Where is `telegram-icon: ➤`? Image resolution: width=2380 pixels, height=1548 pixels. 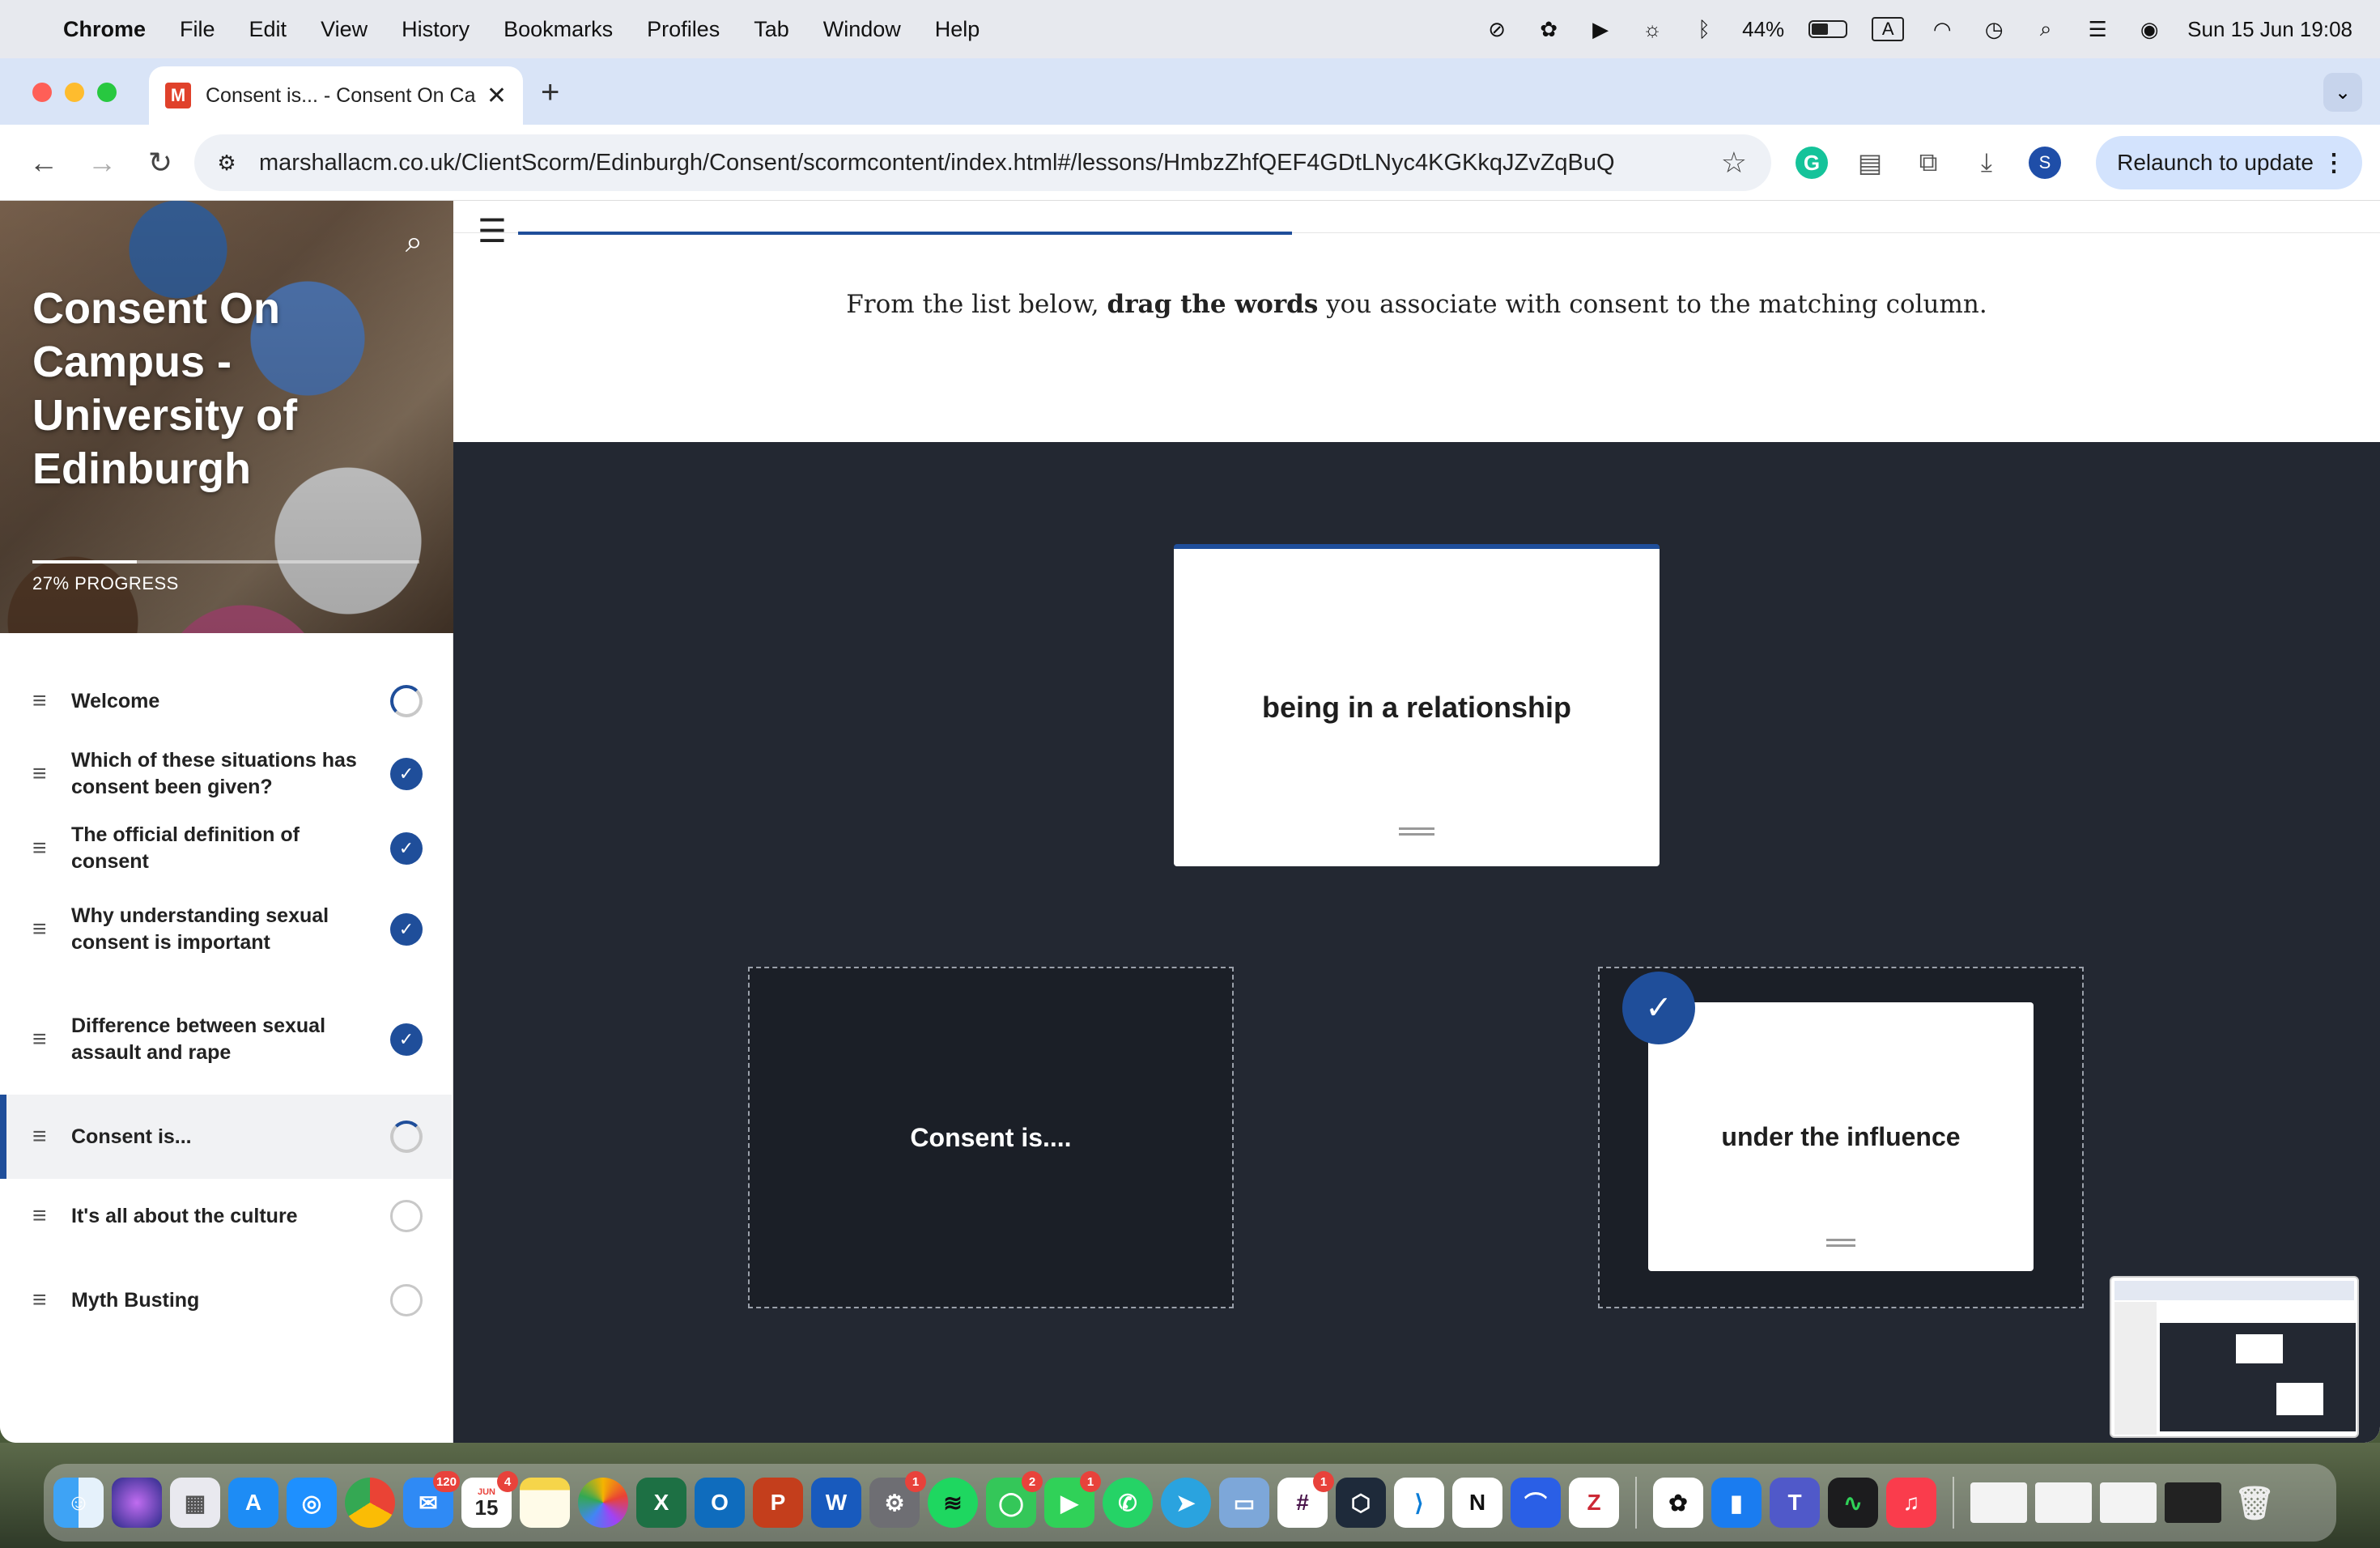
telegram-icon: ➤ is located at coordinates (1186, 1503).